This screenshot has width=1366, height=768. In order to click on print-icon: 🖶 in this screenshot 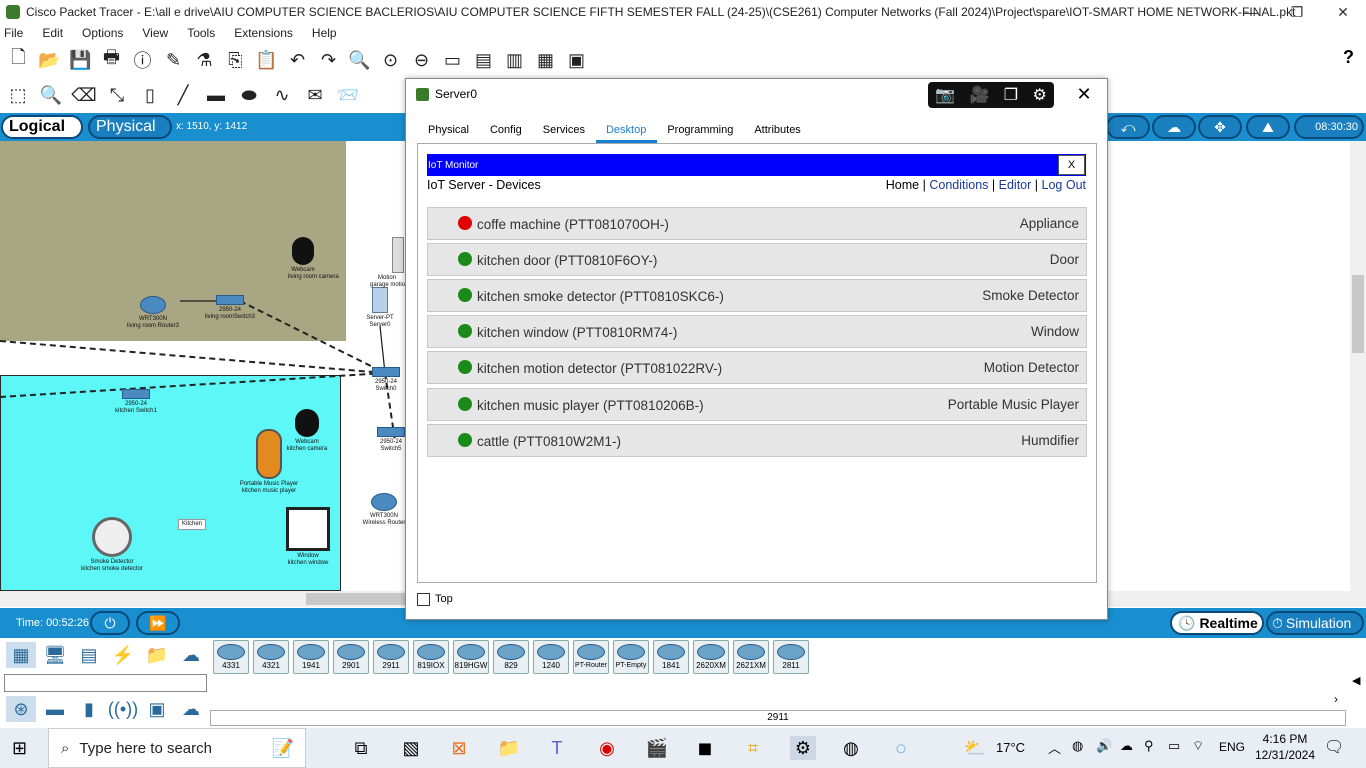, I will do `click(111, 60)`.